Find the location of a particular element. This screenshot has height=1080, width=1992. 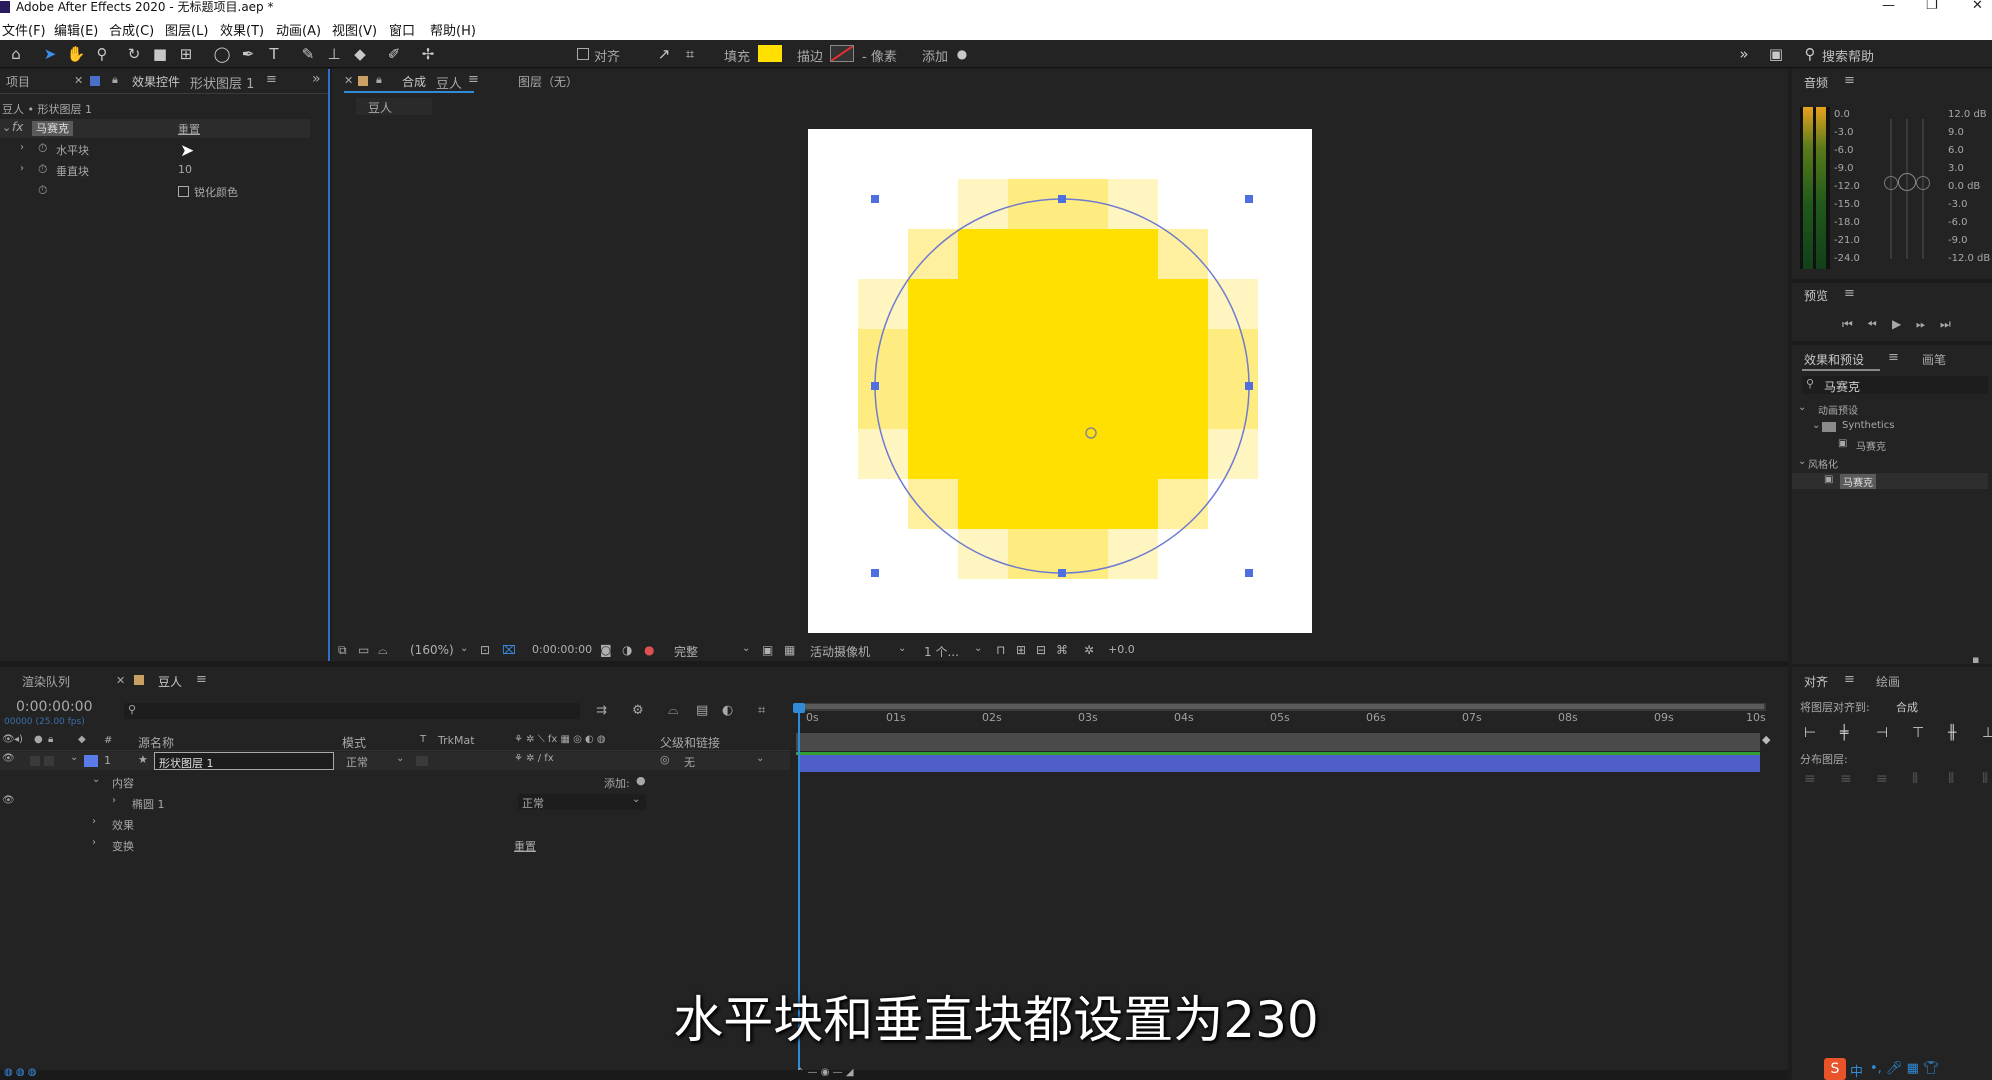

layer-row: 👁︎ ⌄ 1 ★ 形状图层 1 正常 ⌄ ⚘ ✲ / fx ◎ 无 ⌄ is located at coordinates (395, 761).